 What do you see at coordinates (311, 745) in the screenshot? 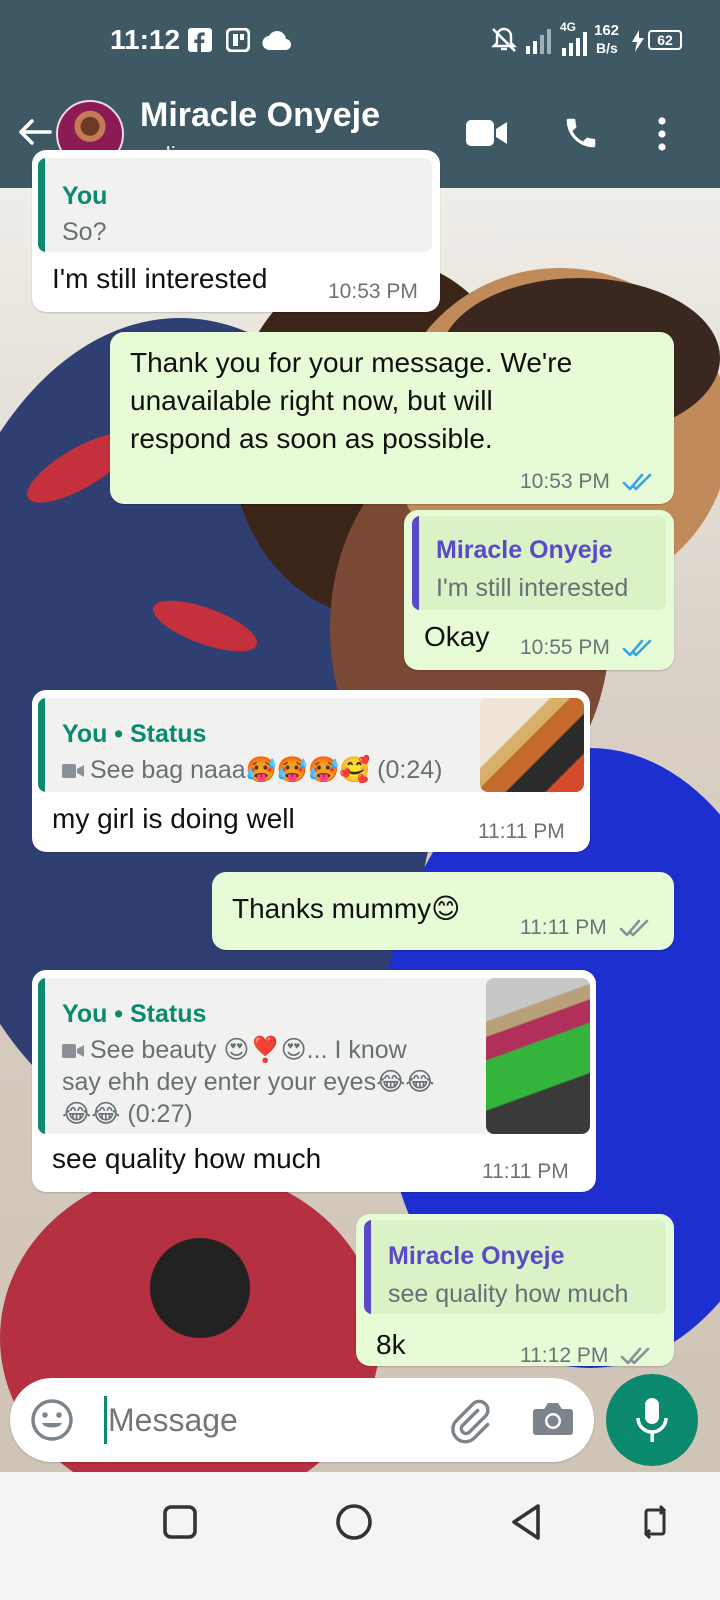
I see `quoted-status: You • Status See bag naaa🥵🥵🥵🥰 (0:24)` at bounding box center [311, 745].